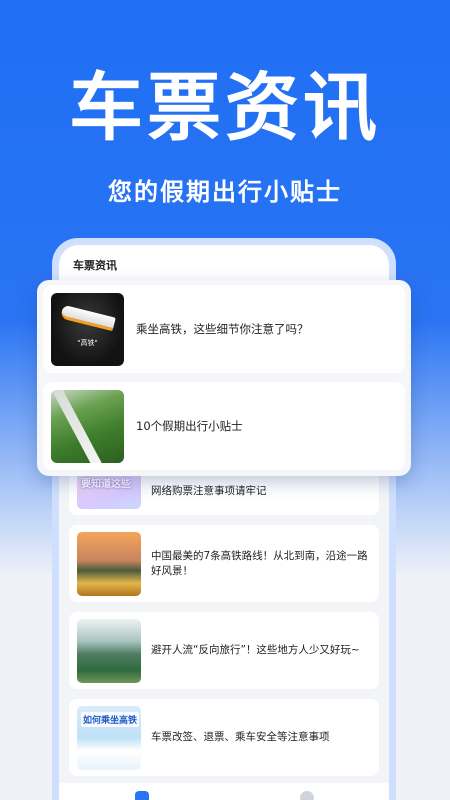  I want to click on article-title: 中国最美的7条高铁路线！从北到南，沿途一路好风景！, so click(259, 563).